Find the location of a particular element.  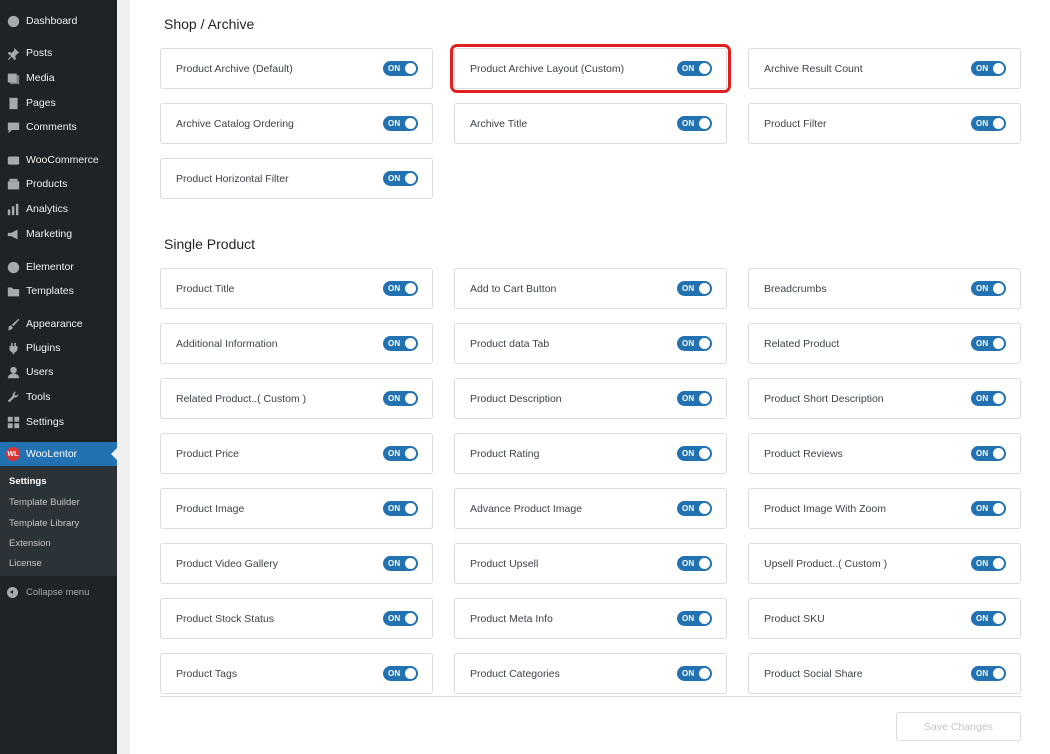

sidebar-item-posts: Posts is located at coordinates (58, 53).